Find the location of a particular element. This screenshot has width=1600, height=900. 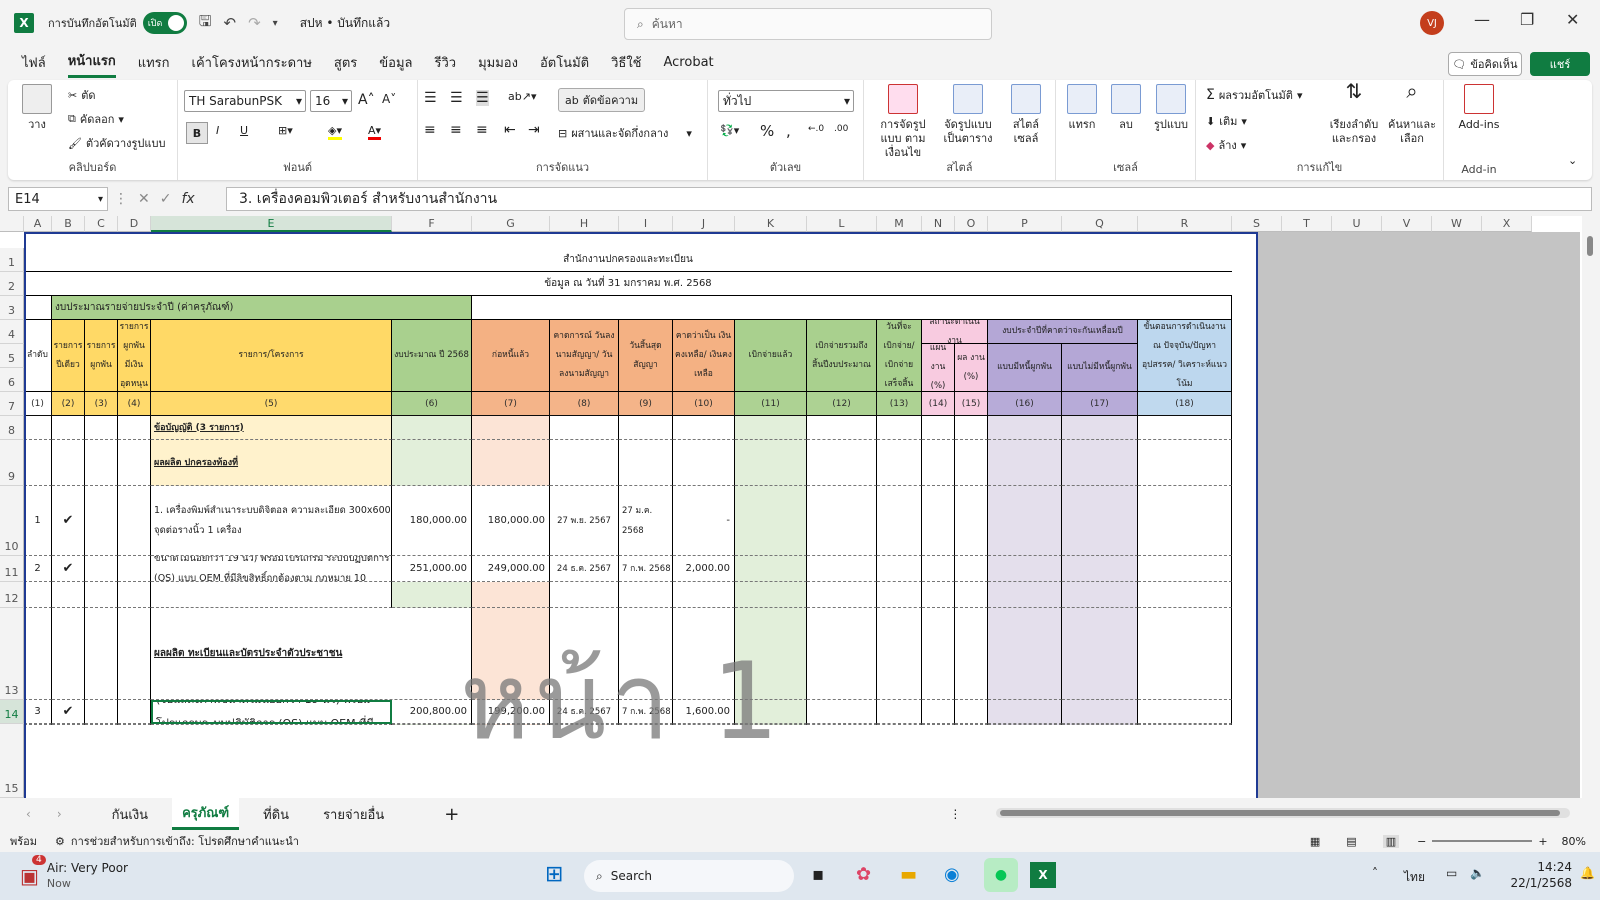

zoom-slider is located at coordinates (1482, 841).